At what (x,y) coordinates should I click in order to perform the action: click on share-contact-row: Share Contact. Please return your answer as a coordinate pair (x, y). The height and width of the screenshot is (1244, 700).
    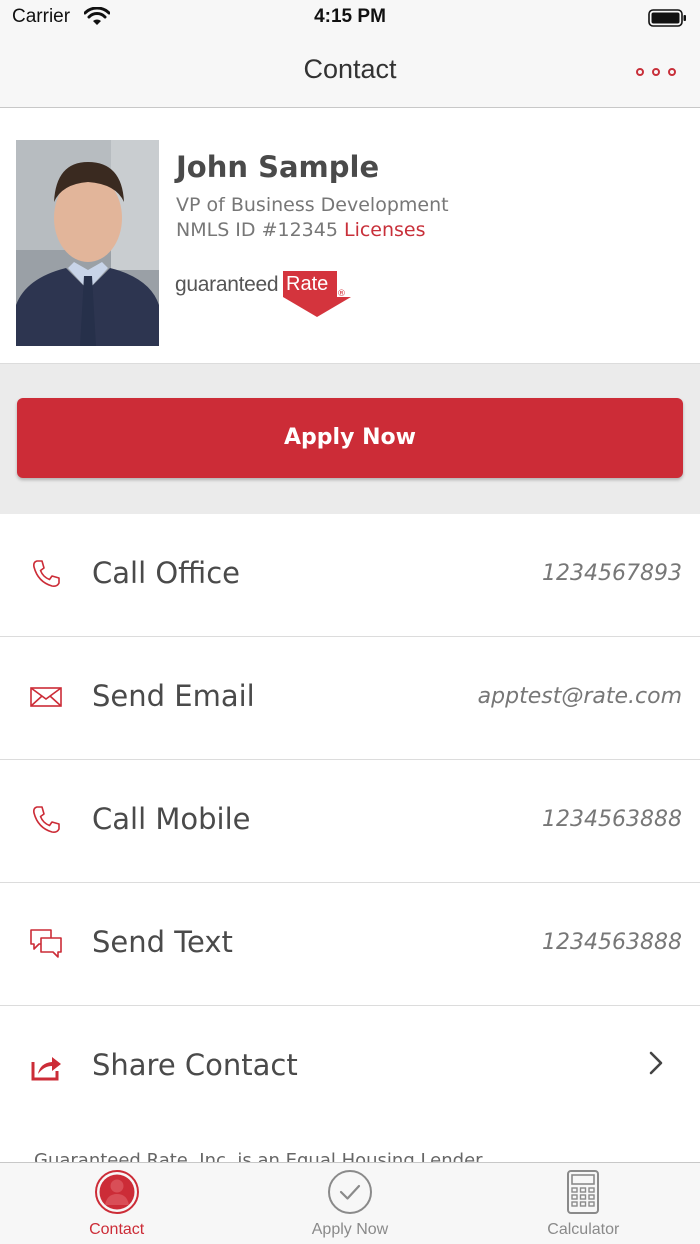
    Looking at the image, I should click on (350, 1067).